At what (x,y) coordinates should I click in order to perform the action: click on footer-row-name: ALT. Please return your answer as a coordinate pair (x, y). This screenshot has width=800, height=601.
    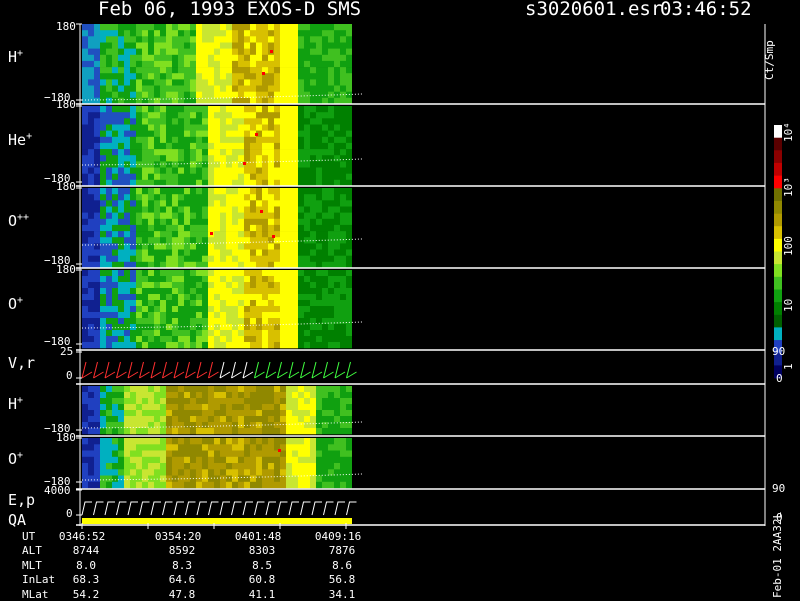
    Looking at the image, I should click on (32, 551).